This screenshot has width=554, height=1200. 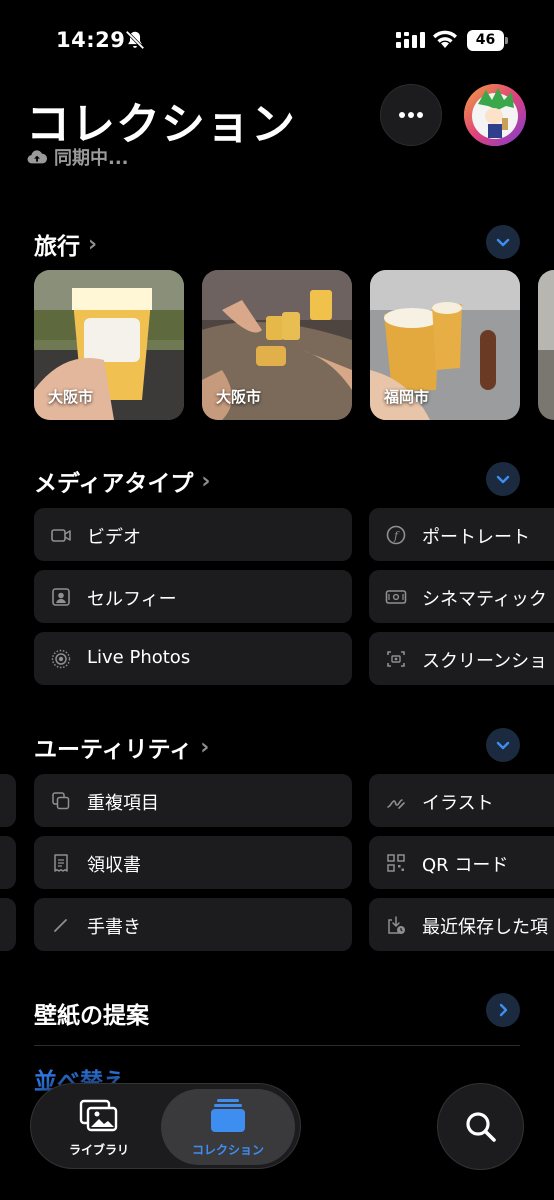 What do you see at coordinates (396, 659) in the screenshot?
I see `screenshot-icon` at bounding box center [396, 659].